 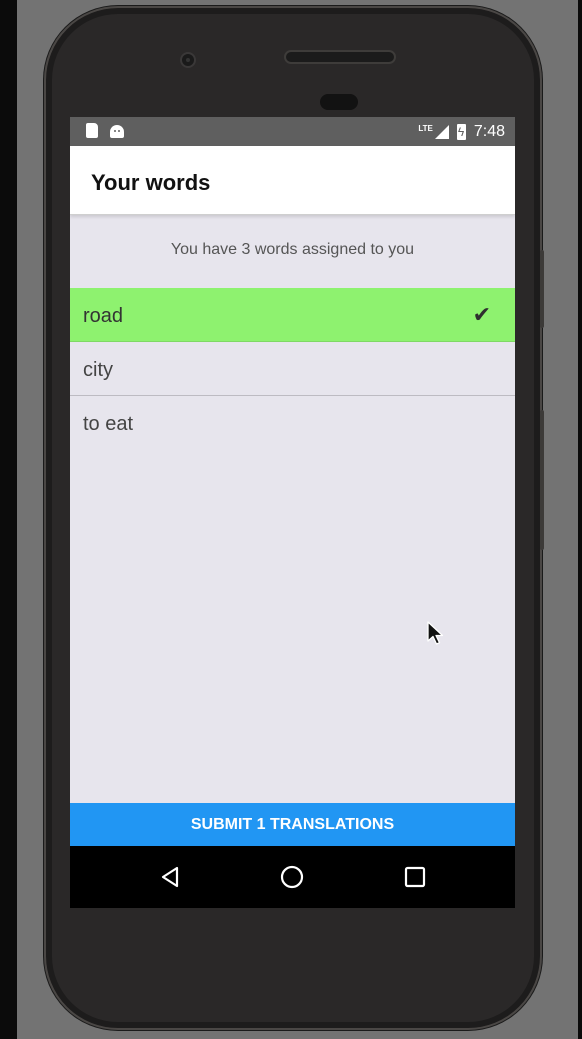 What do you see at coordinates (292, 423) in the screenshot?
I see `word-row-to-eat: to eat` at bounding box center [292, 423].